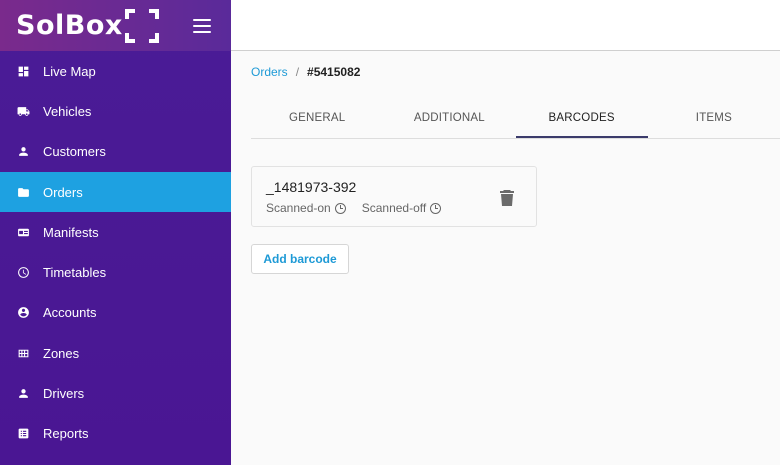 The height and width of the screenshot is (465, 780). What do you see at coordinates (449, 119) in the screenshot?
I see `tab-additional: ADDITIONAL` at bounding box center [449, 119].